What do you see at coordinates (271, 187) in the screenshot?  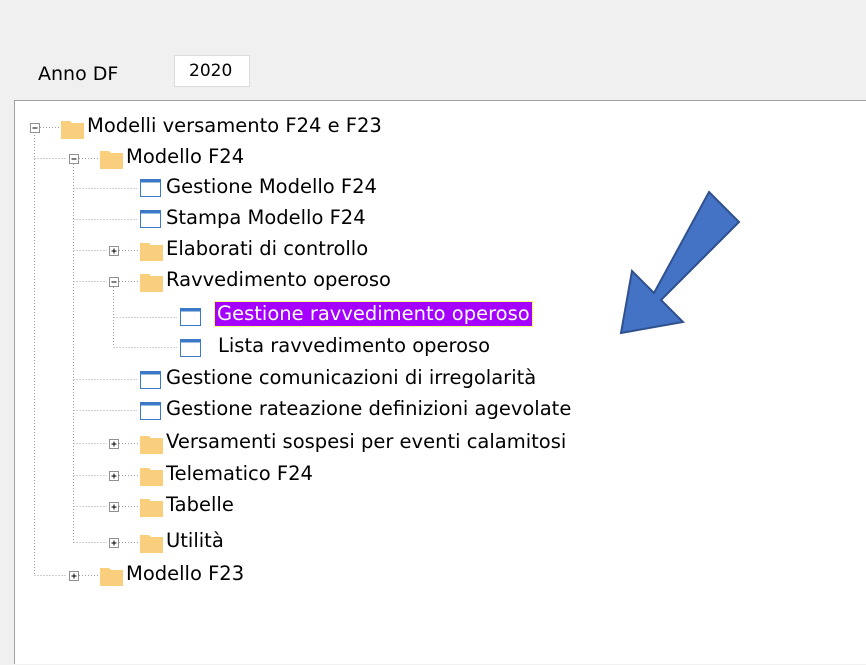 I see `tree-node-gestione-modello-f24: Gestione Modello F24` at bounding box center [271, 187].